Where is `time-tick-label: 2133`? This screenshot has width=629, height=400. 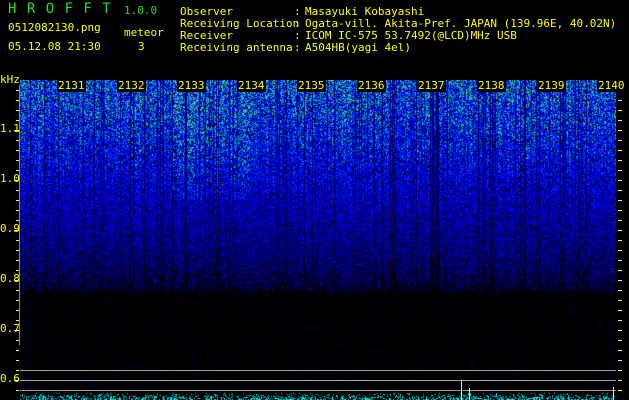 time-tick-label: 2133 is located at coordinates (191, 85).